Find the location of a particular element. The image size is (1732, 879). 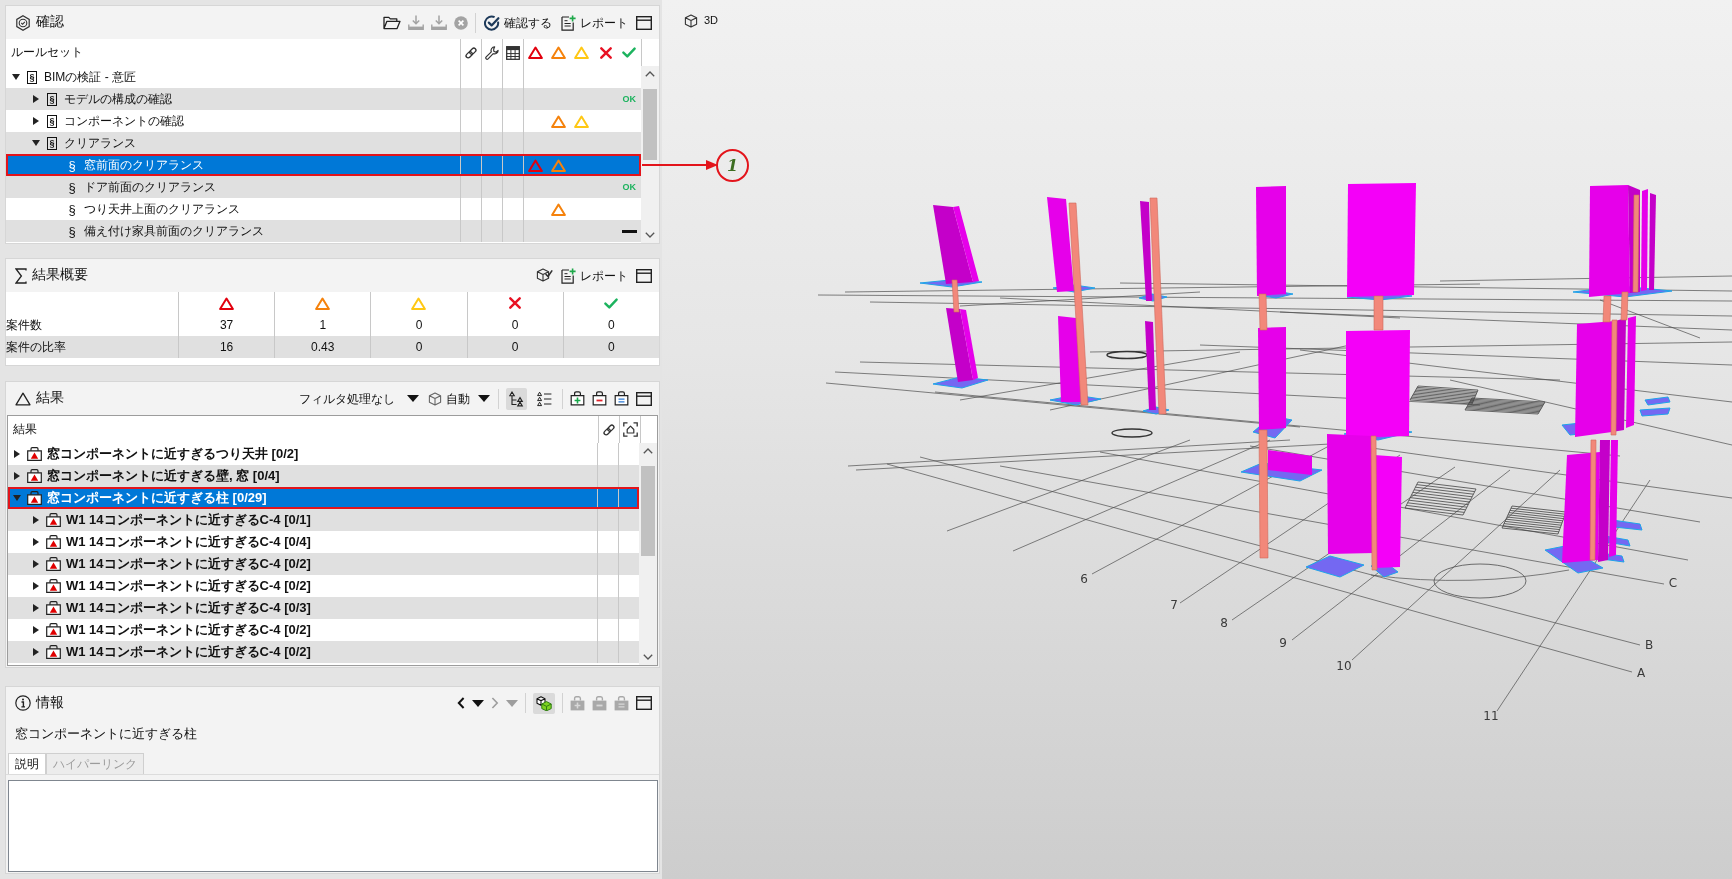

grid-label: 10 is located at coordinates (1344, 666).